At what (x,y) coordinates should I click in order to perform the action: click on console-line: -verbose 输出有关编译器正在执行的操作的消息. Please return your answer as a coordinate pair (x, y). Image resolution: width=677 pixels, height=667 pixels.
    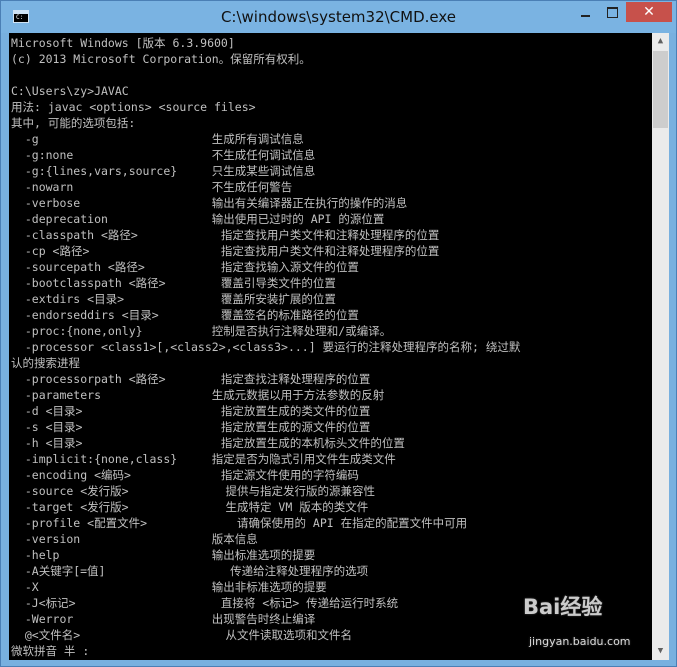
    Looking at the image, I should click on (209, 203).